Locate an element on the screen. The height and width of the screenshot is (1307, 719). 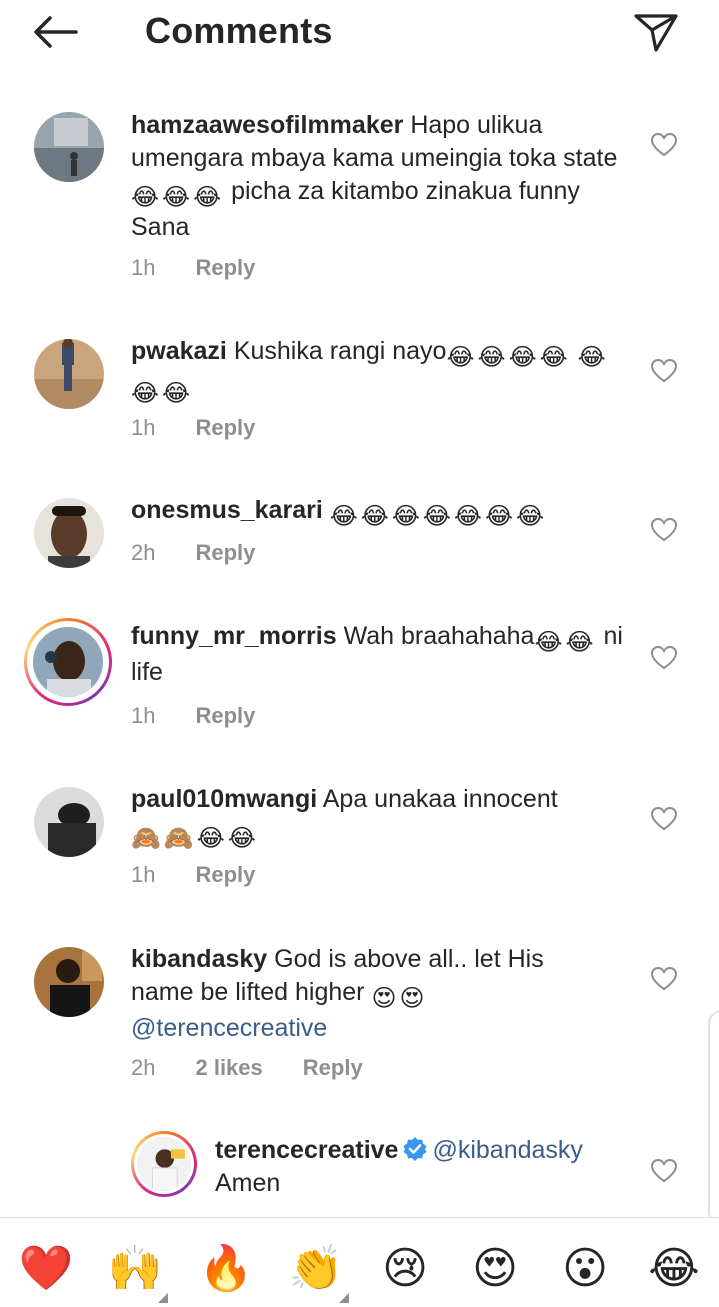
comment-meta: 2h Reply is located at coordinates (213, 553).